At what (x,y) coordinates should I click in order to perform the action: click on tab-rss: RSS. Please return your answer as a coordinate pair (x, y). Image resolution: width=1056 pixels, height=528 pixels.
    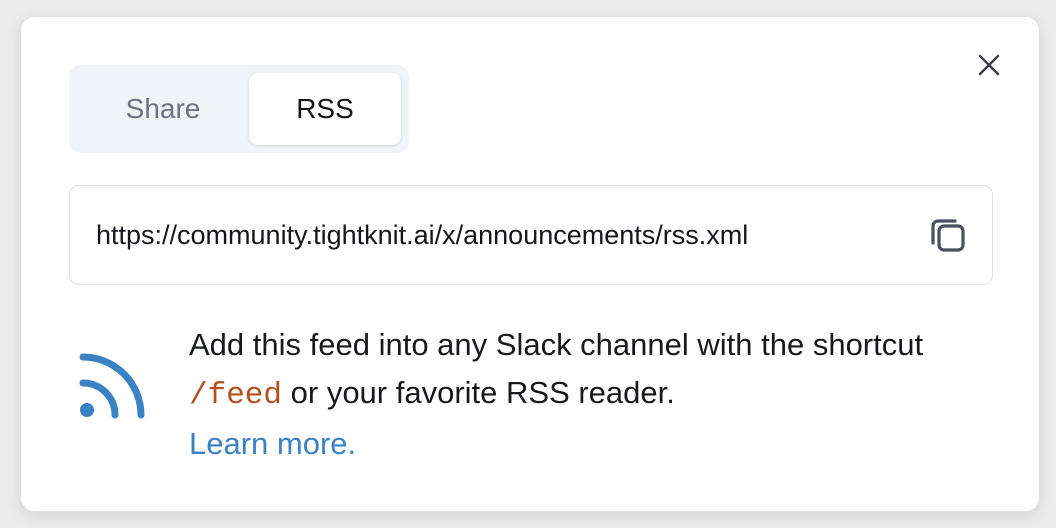
    Looking at the image, I should click on (325, 109).